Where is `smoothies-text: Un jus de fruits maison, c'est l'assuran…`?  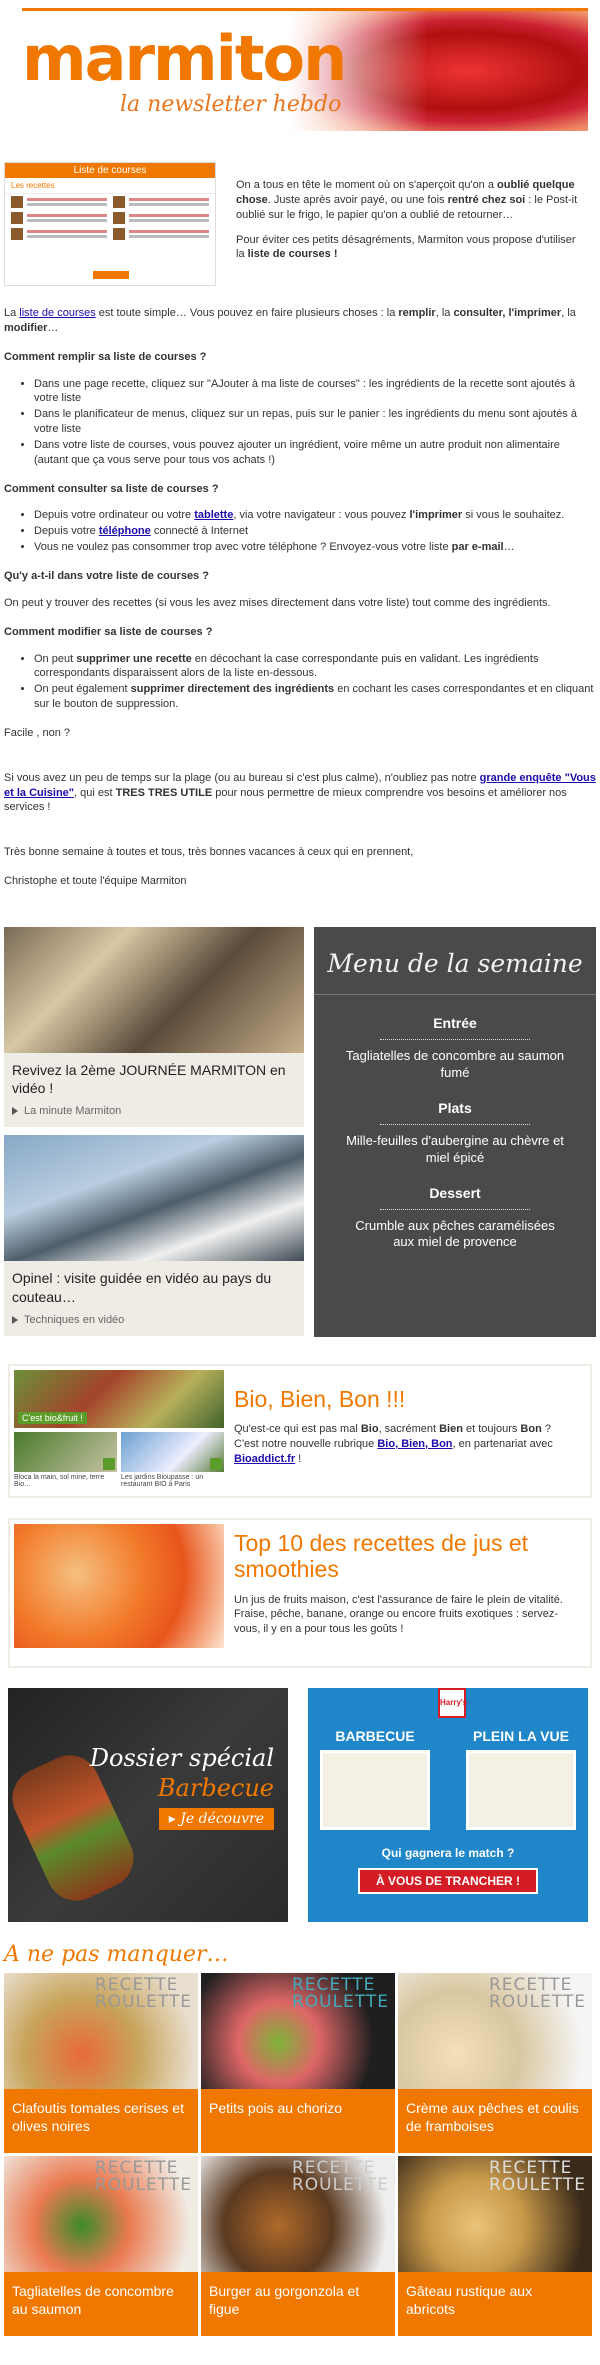
smoothies-text: Un jus de fruits maison, c'est l'assuran… is located at coordinates (398, 1614).